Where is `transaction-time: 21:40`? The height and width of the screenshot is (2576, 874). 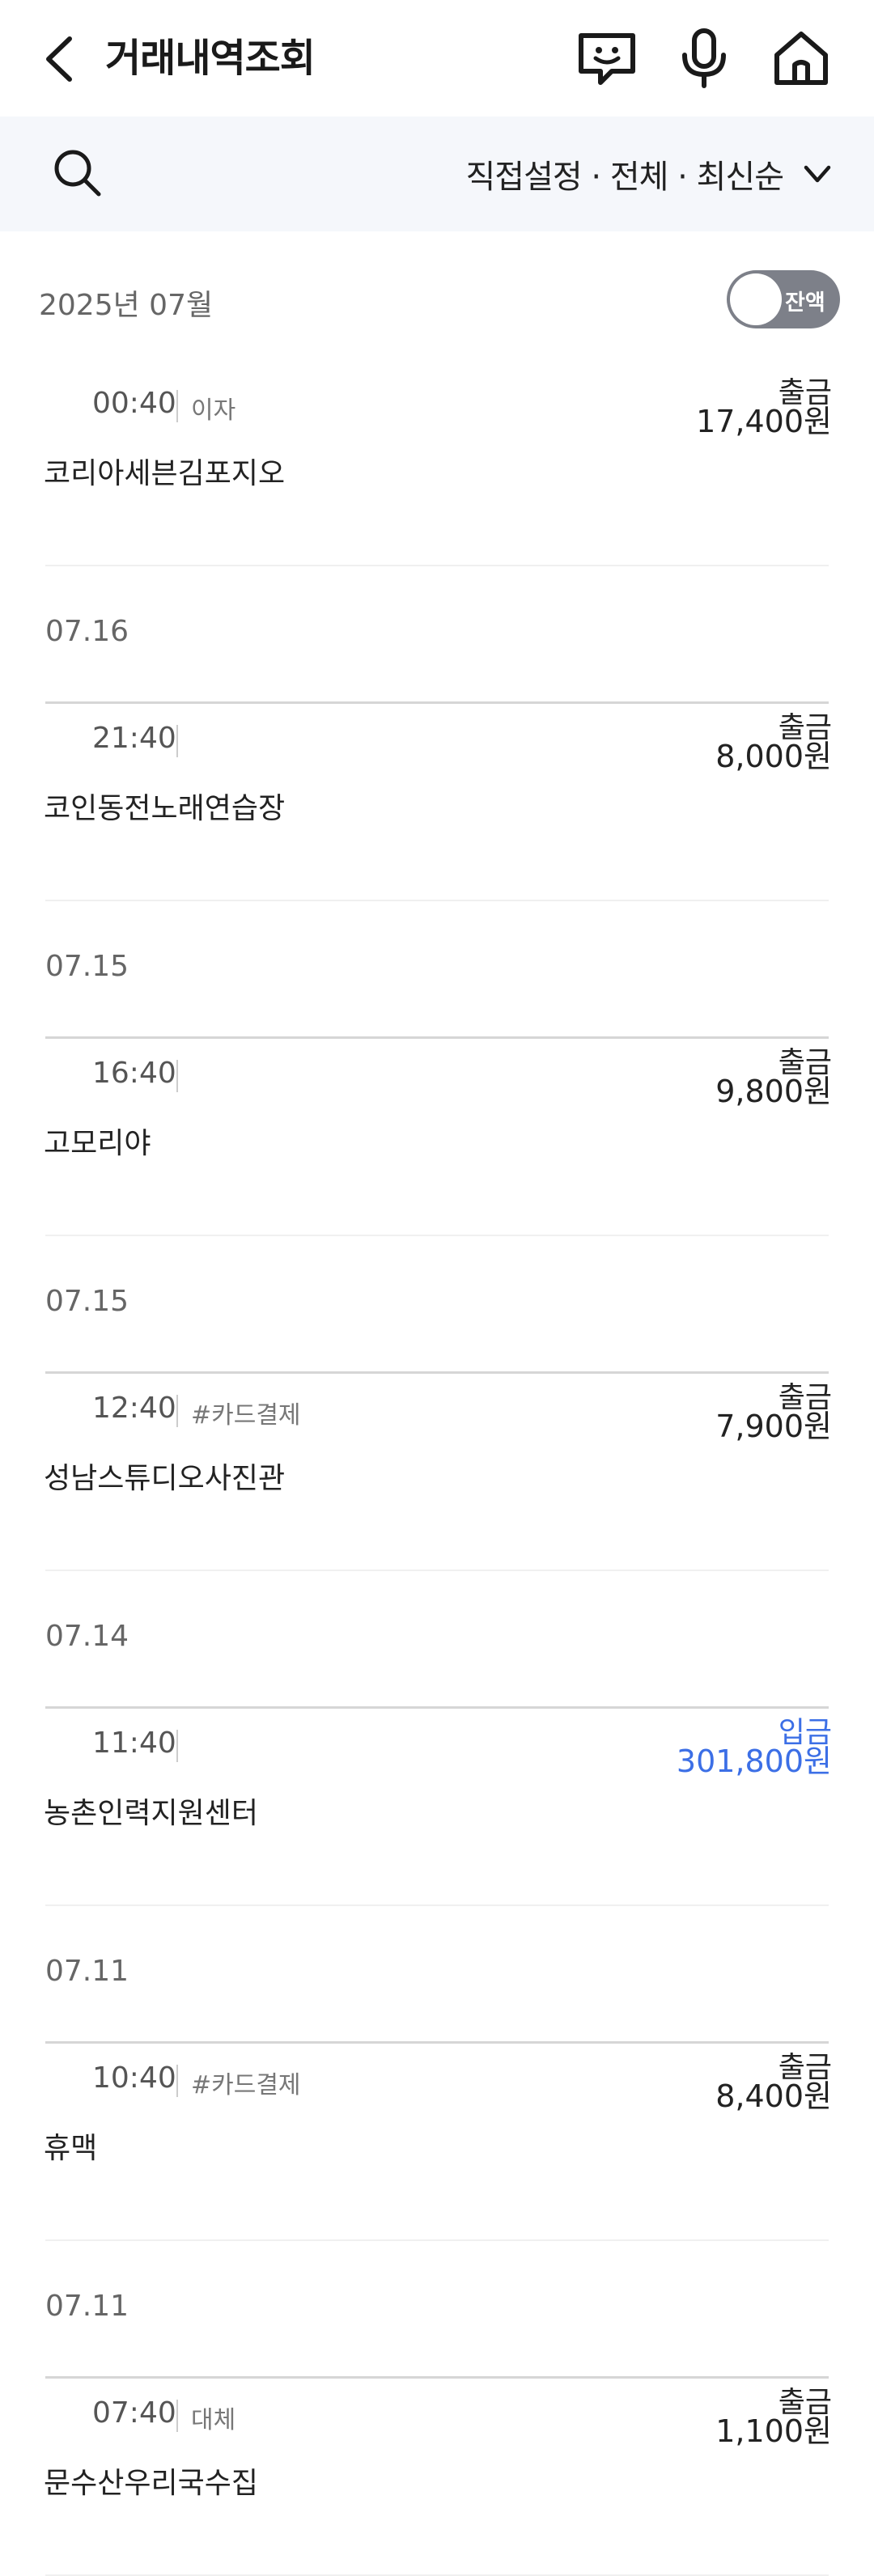 transaction-time: 21:40 is located at coordinates (134, 738).